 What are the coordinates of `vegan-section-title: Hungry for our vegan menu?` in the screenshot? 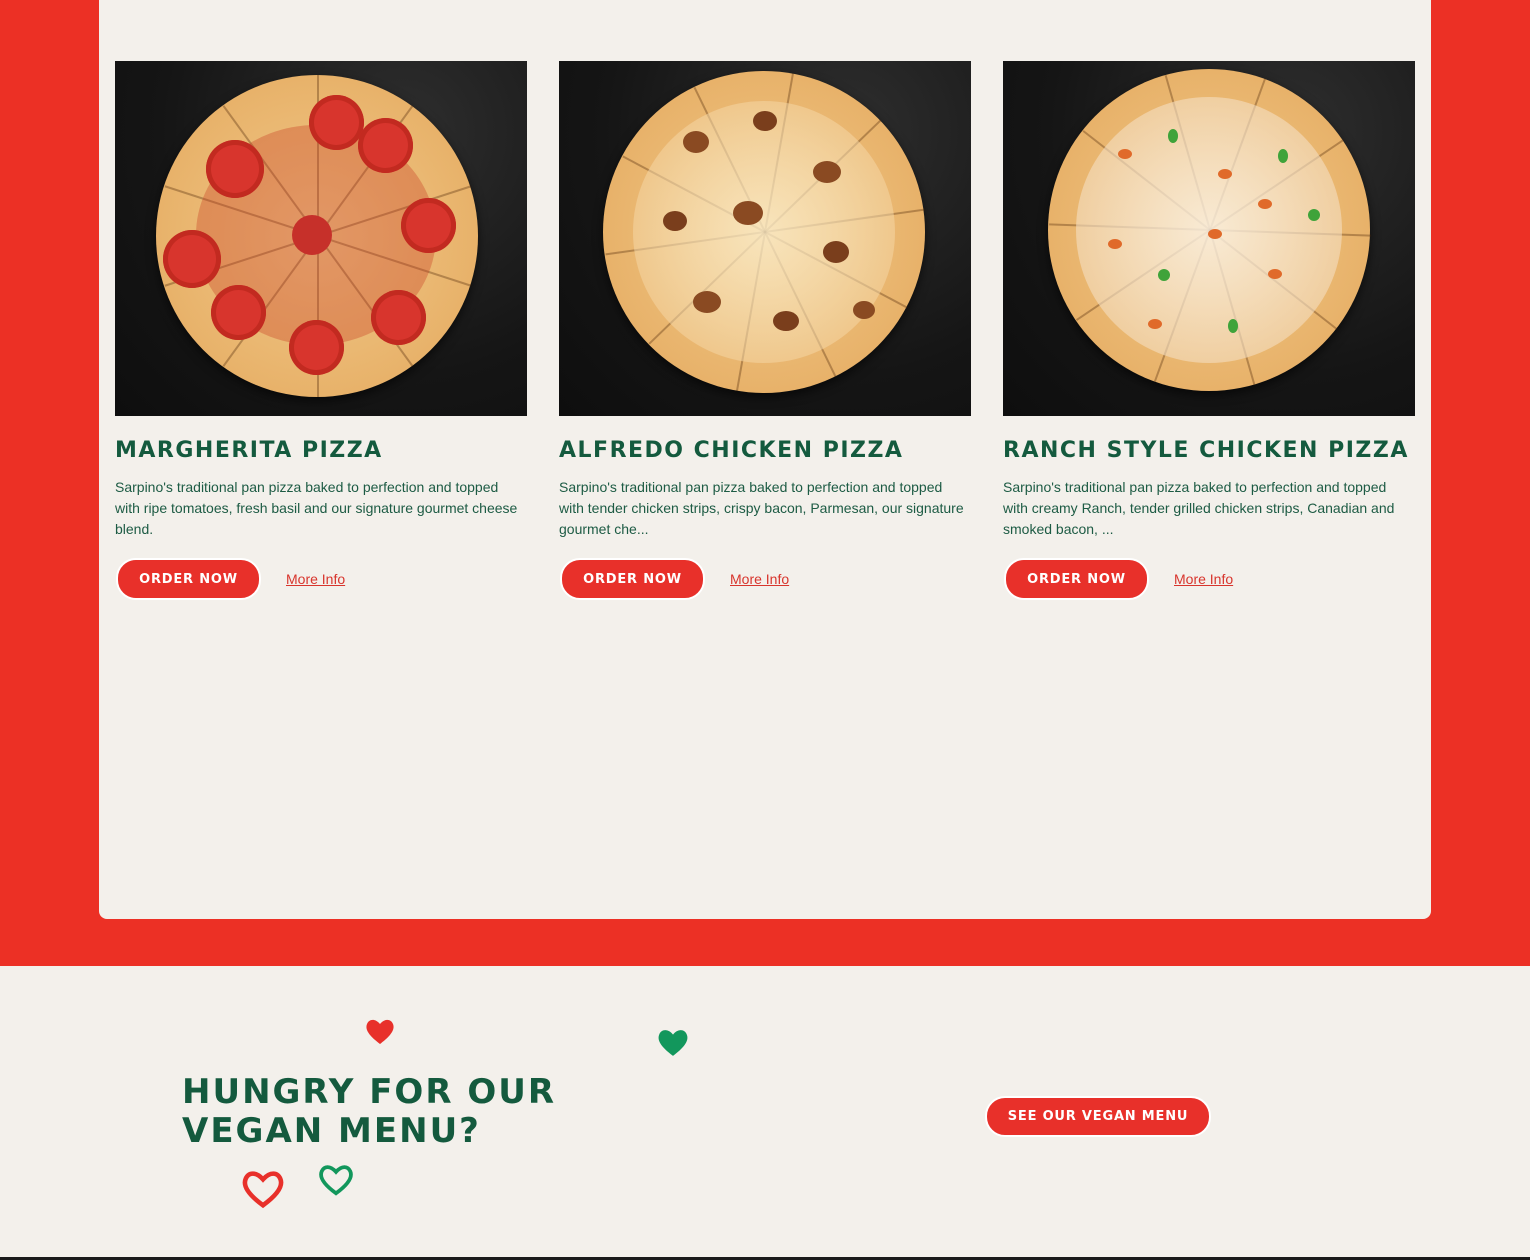 It's located at (369, 1111).